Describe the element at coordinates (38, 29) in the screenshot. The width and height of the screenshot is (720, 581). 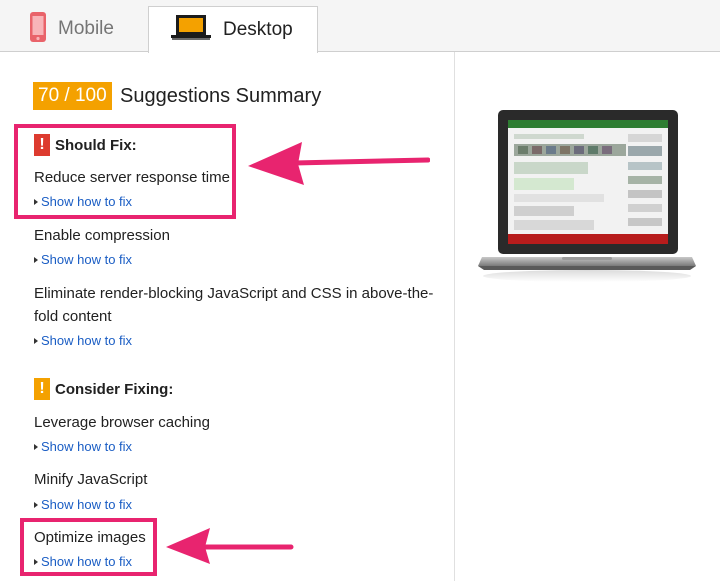
I see `phone-icon` at that location.